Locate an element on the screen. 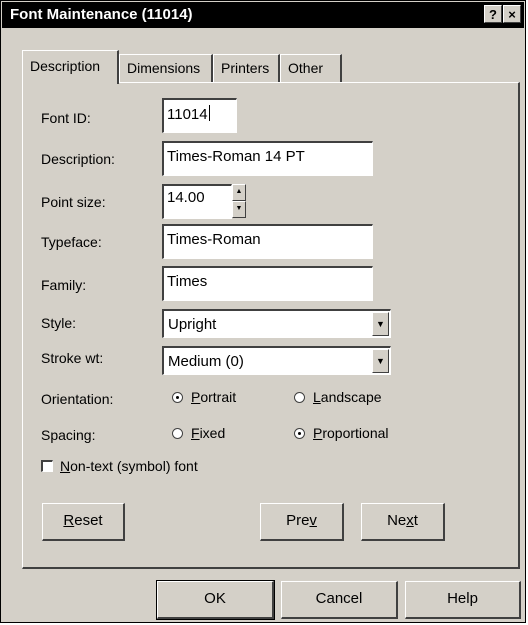 The height and width of the screenshot is (625, 528). tab-description-label: Description is located at coordinates (65, 66).